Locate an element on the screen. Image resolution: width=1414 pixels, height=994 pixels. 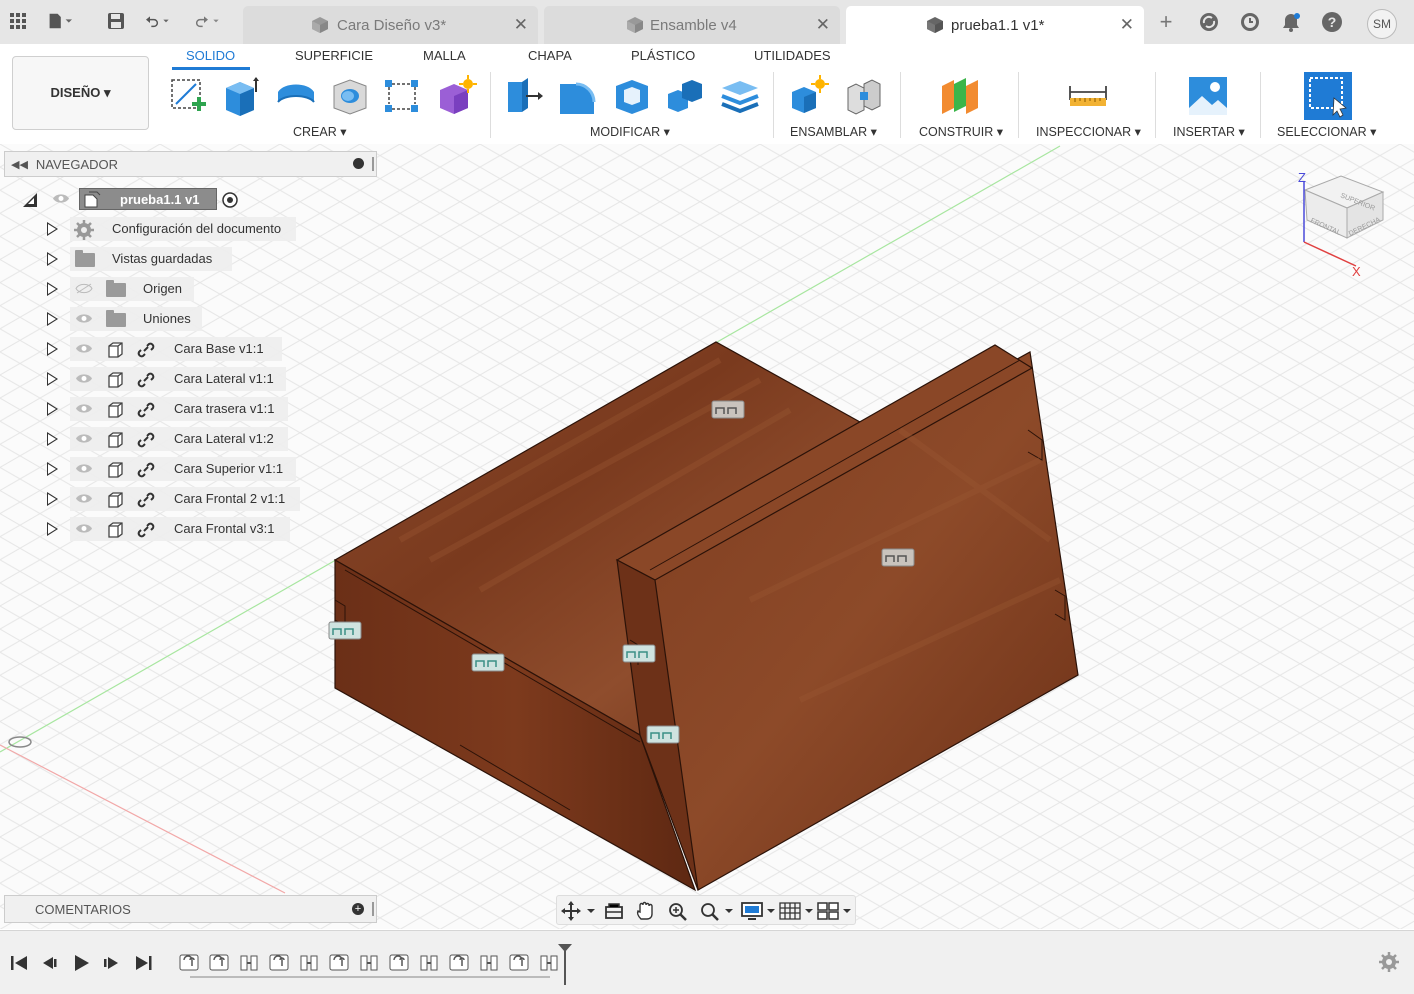
browser-root-row: prueba1.1 v1 is located at coordinates (190, 199).